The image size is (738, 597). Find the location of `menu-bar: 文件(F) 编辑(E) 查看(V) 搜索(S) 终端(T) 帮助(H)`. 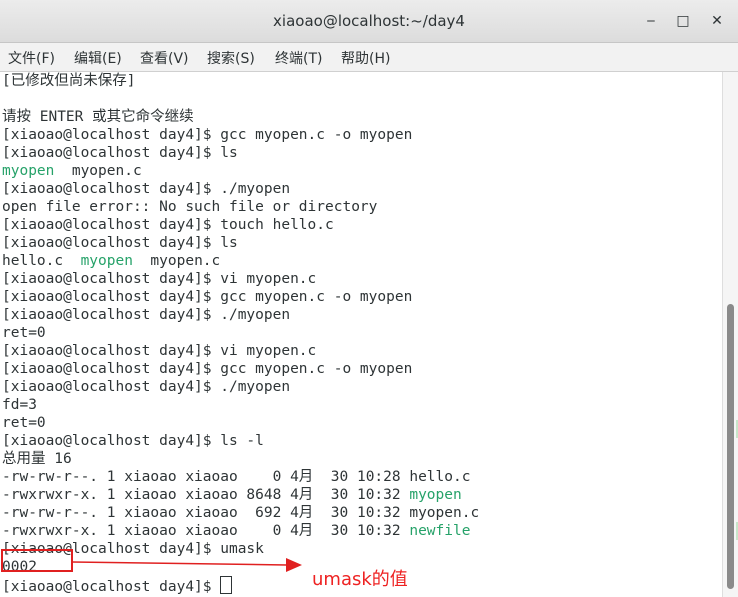

menu-bar: 文件(F) 编辑(E) 查看(V) 搜索(S) 终端(T) 帮助(H) is located at coordinates (369, 57).